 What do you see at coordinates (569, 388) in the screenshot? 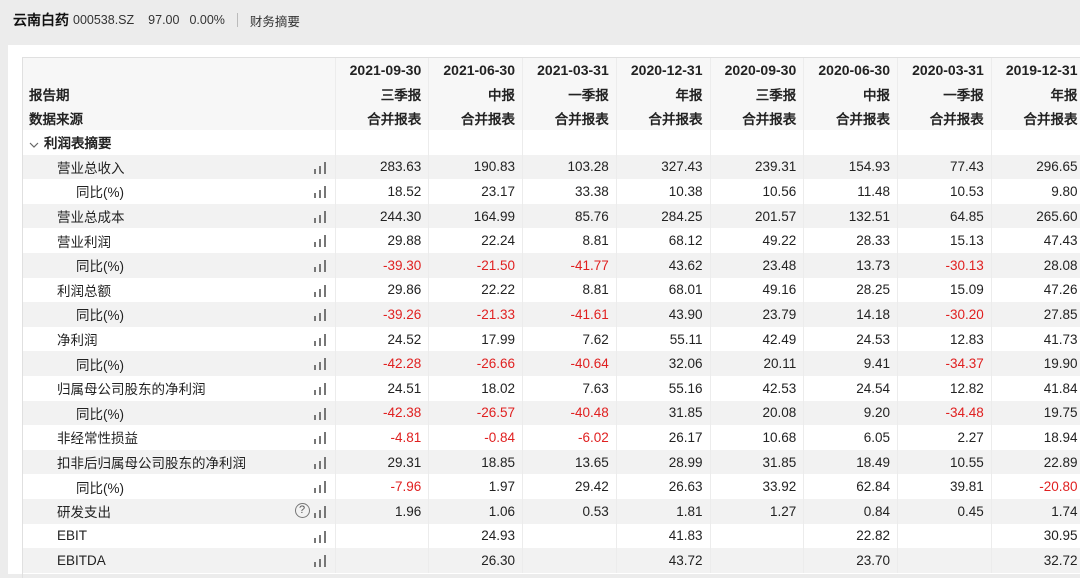
I see `value-cell: 7.63` at bounding box center [569, 388].